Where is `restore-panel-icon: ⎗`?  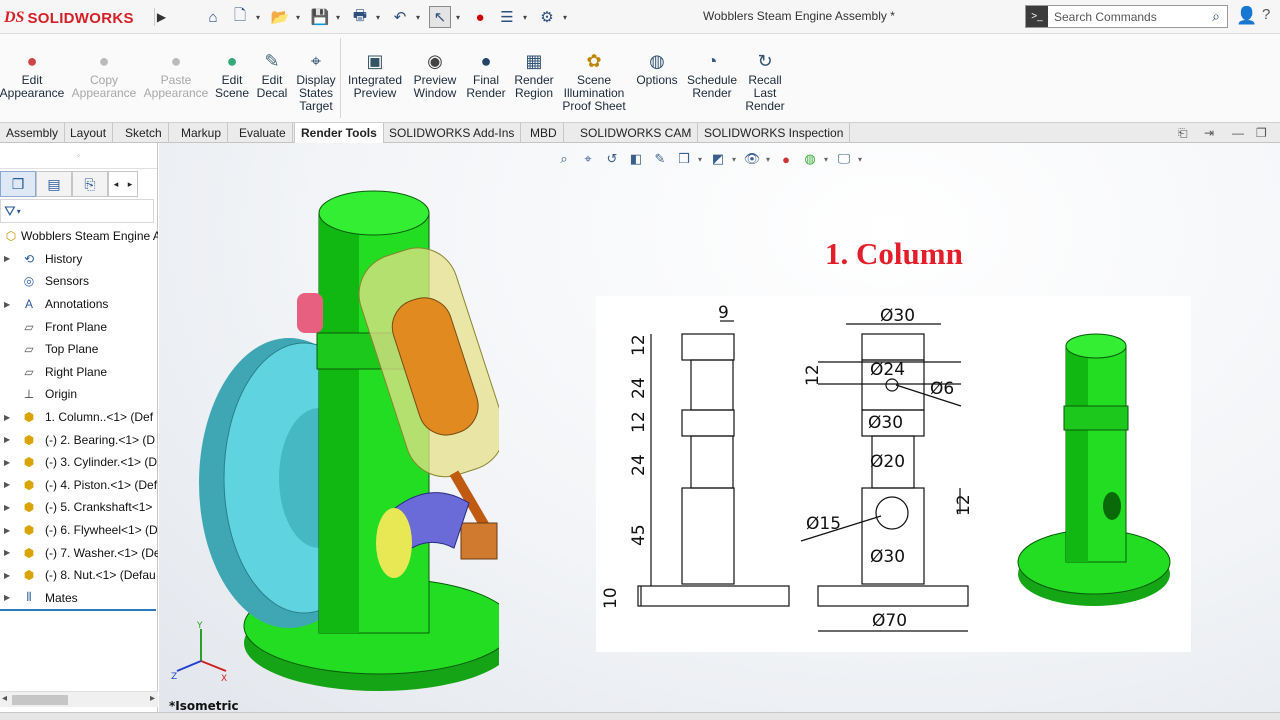 restore-panel-icon: ⎗ is located at coordinates (1183, 133).